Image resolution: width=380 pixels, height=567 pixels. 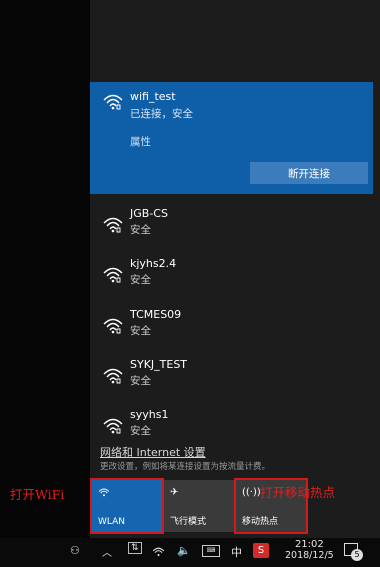 I want to click on annotation-open-wifi: 打开WiFi, so click(x=37, y=494).